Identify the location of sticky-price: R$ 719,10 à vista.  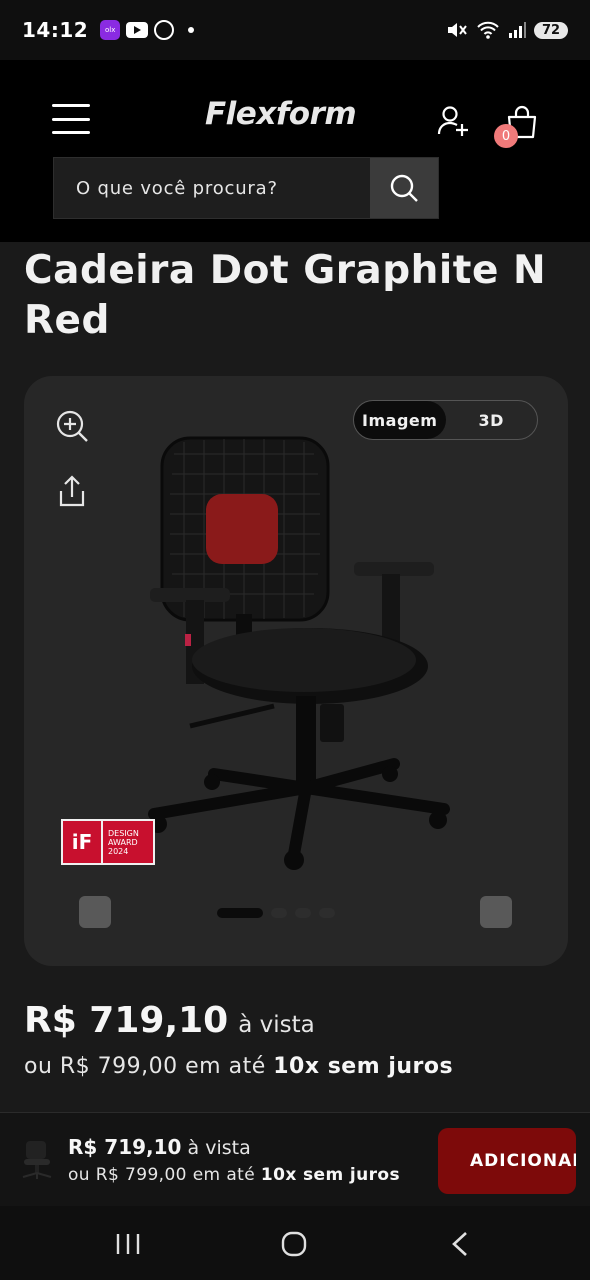
(159, 1147).